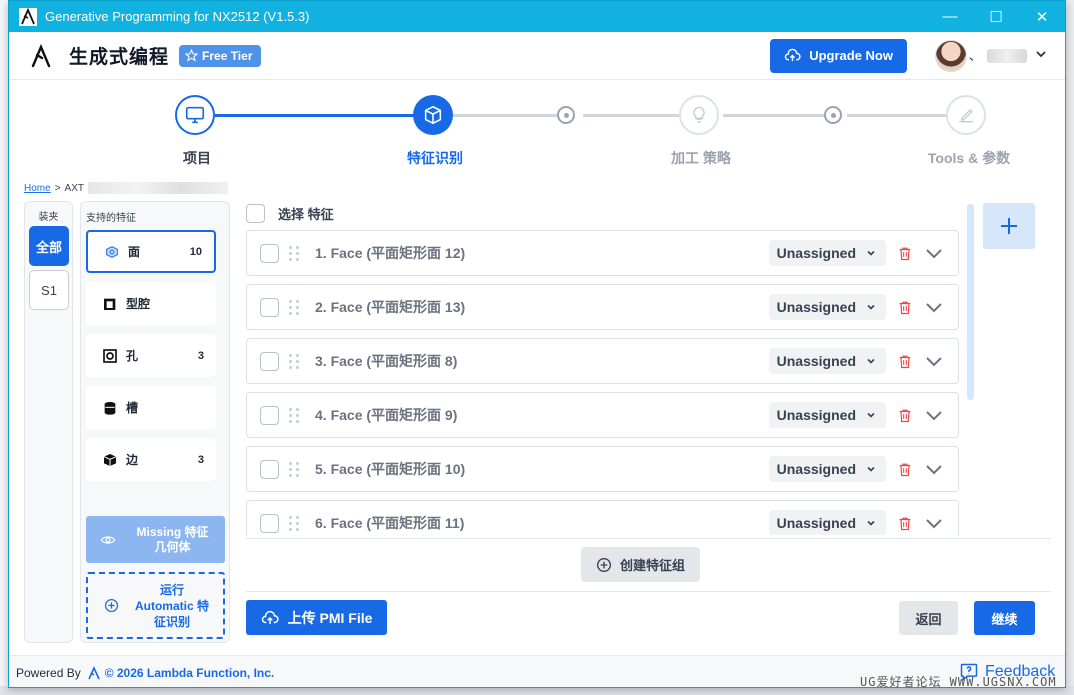 The width and height of the screenshot is (1074, 695). I want to click on feature-row: 1. Face (平面矩形面 12) Unassigned, so click(602, 253).